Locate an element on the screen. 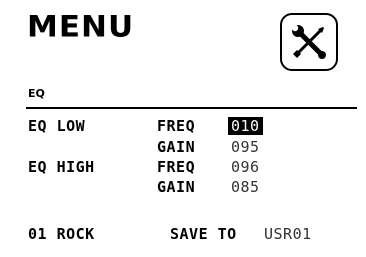  eq-high-freq-value: 096 is located at coordinates (245, 167).